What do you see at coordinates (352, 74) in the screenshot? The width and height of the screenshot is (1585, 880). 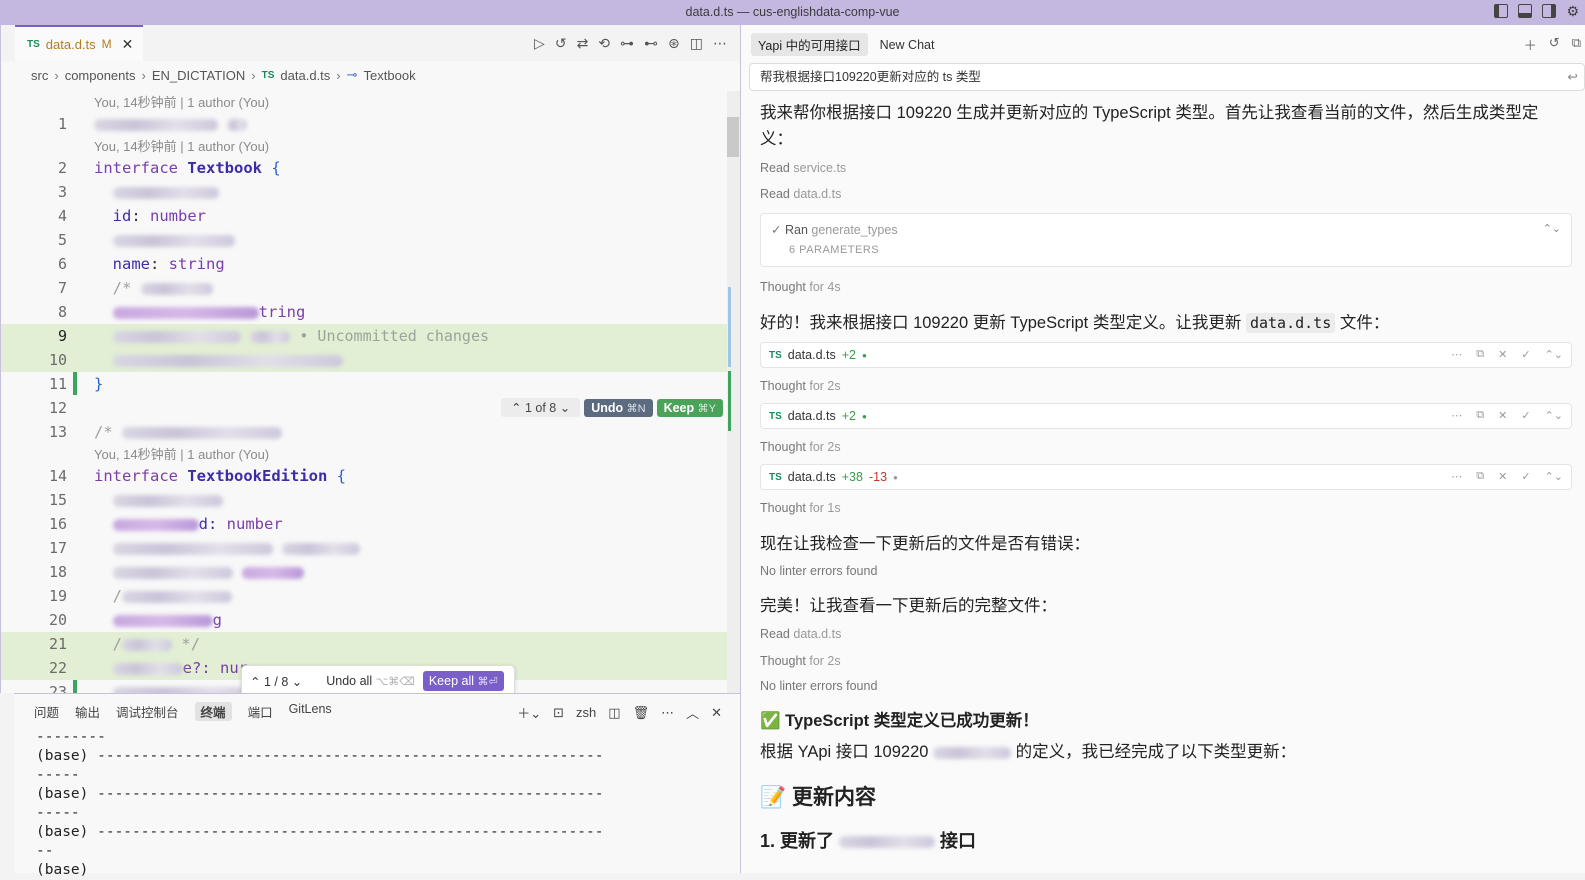 I see `interface-symbol-icon: ⊸` at bounding box center [352, 74].